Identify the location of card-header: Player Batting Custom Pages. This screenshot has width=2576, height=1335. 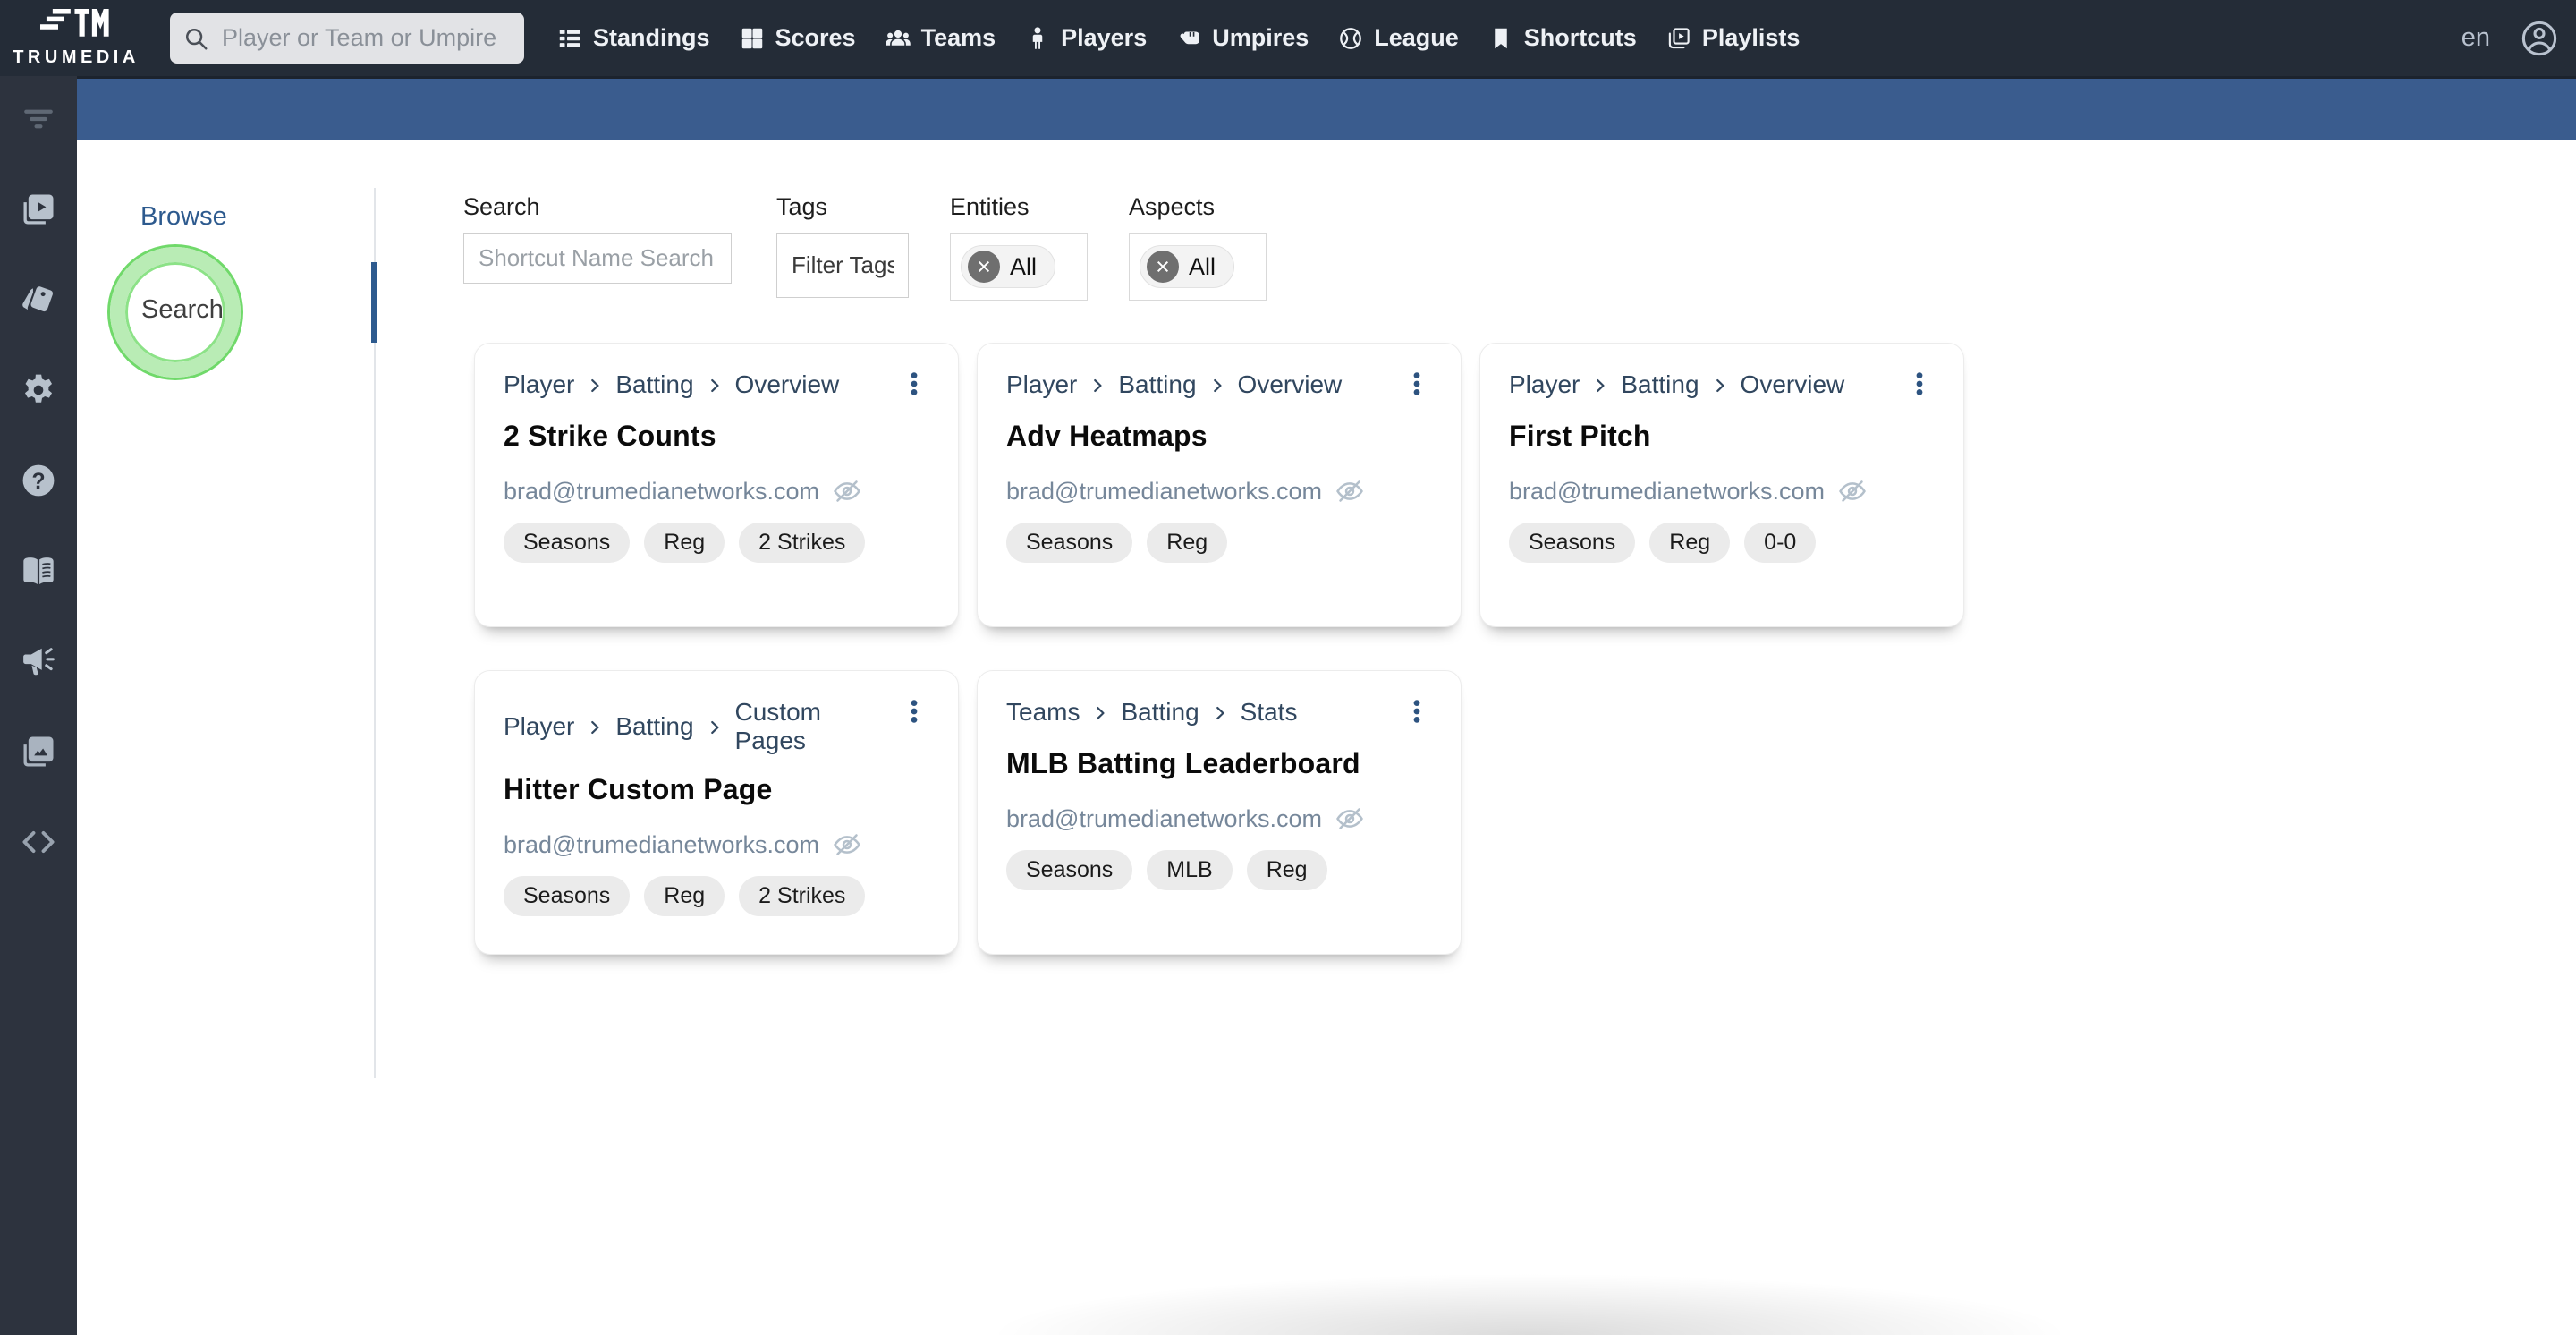
(716, 726).